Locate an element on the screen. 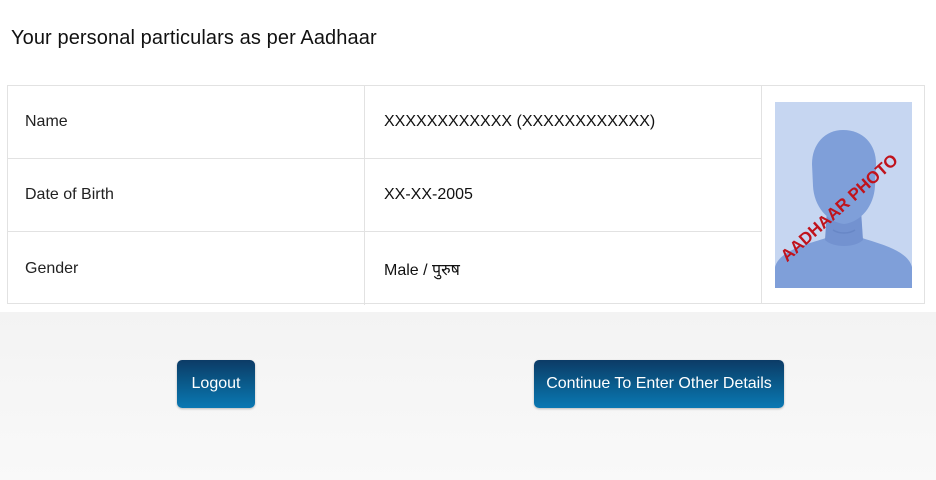 The width and height of the screenshot is (936, 480). table-row-dob: Date of Birth XX-XX-2005 is located at coordinates (384, 195).